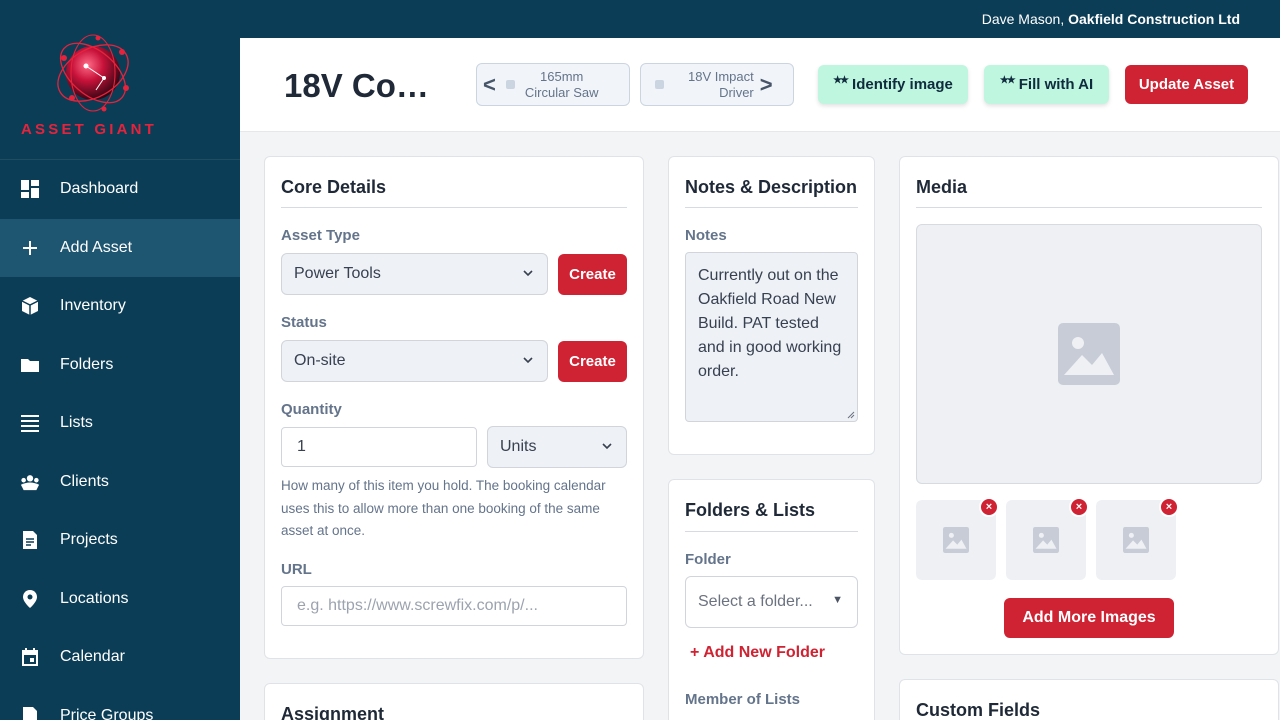 The width and height of the screenshot is (1280, 720). What do you see at coordinates (1089, 618) in the screenshot?
I see `add-more-images-button: Add More Images` at bounding box center [1089, 618].